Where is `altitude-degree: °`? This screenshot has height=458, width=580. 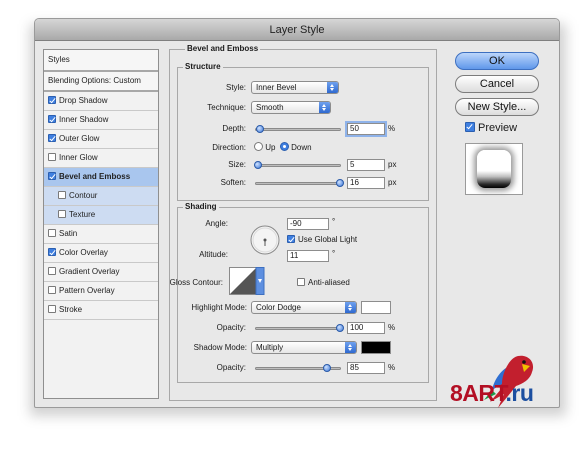 altitude-degree: ° is located at coordinates (334, 253).